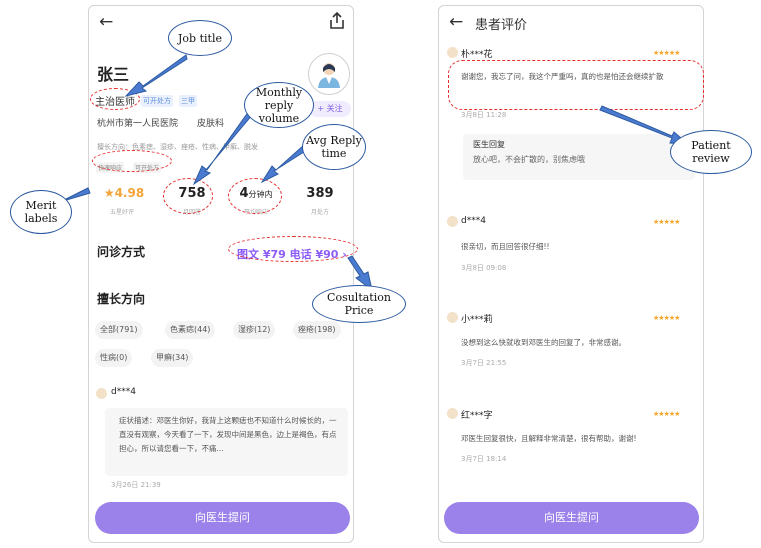 Image resolution: width=761 pixels, height=548 pixels. I want to click on doctor-avatar, so click(329, 74).